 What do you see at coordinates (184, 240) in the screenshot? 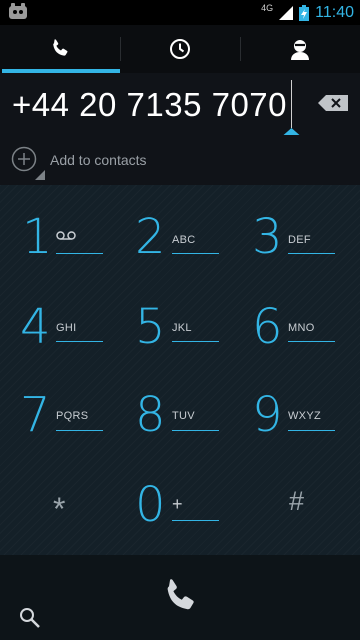
I see `key-letters: ABC` at bounding box center [184, 240].